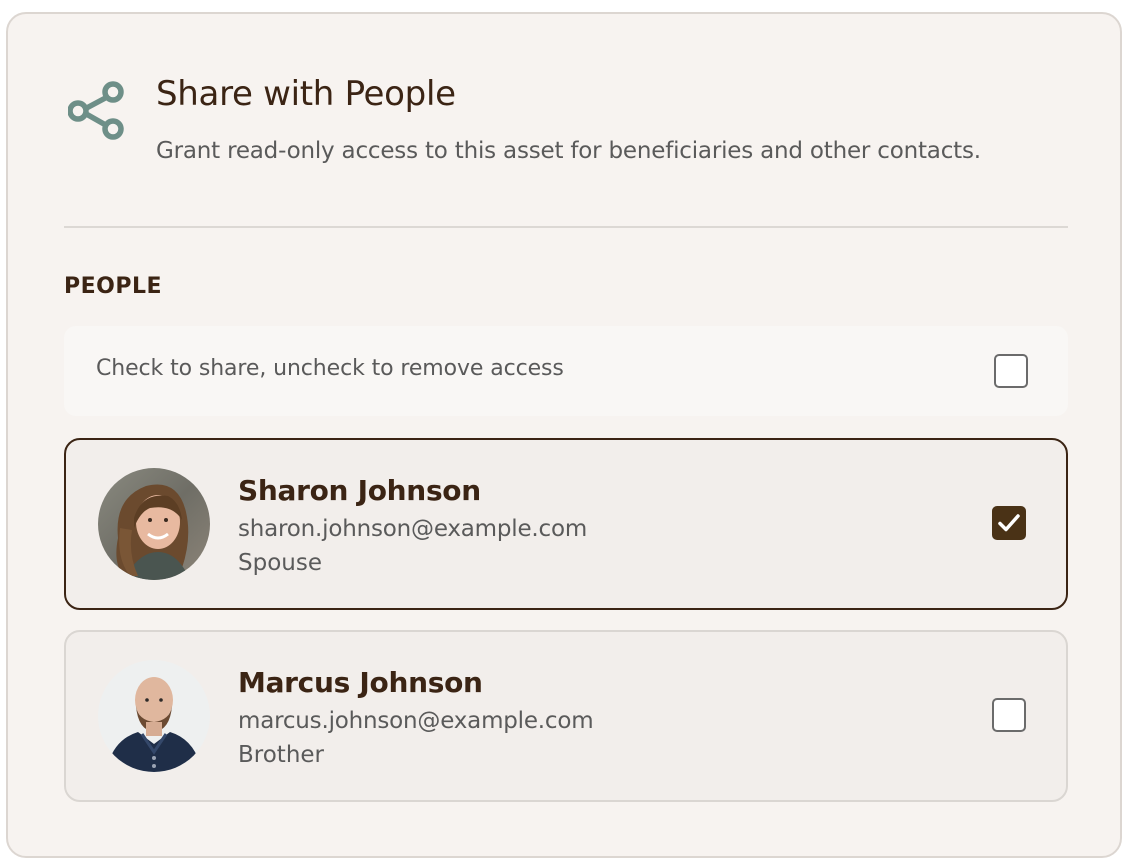 Image resolution: width=1138 pixels, height=868 pixels. What do you see at coordinates (566, 227) in the screenshot?
I see `divider` at bounding box center [566, 227].